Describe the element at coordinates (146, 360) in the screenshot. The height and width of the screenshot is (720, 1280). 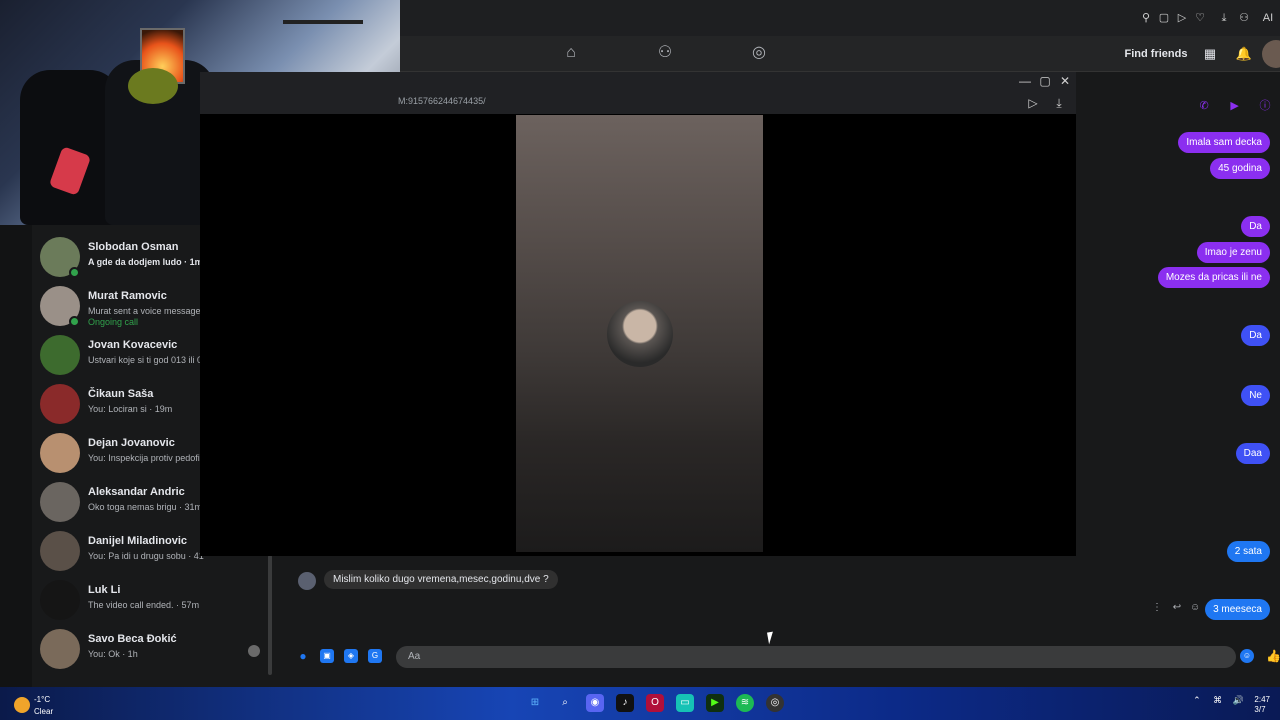
I see `chat-preview: Ustvari koje si ti god 013 ili 0'` at that location.